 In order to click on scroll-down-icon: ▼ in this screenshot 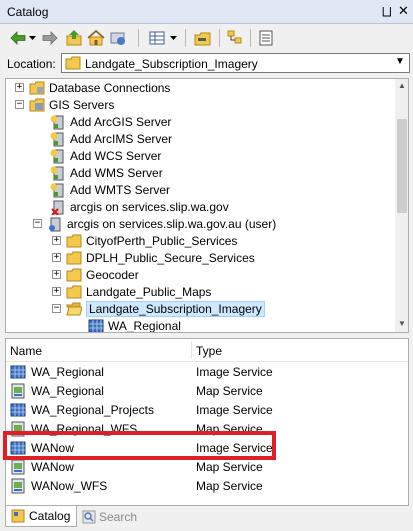, I will do `click(402, 323)`.